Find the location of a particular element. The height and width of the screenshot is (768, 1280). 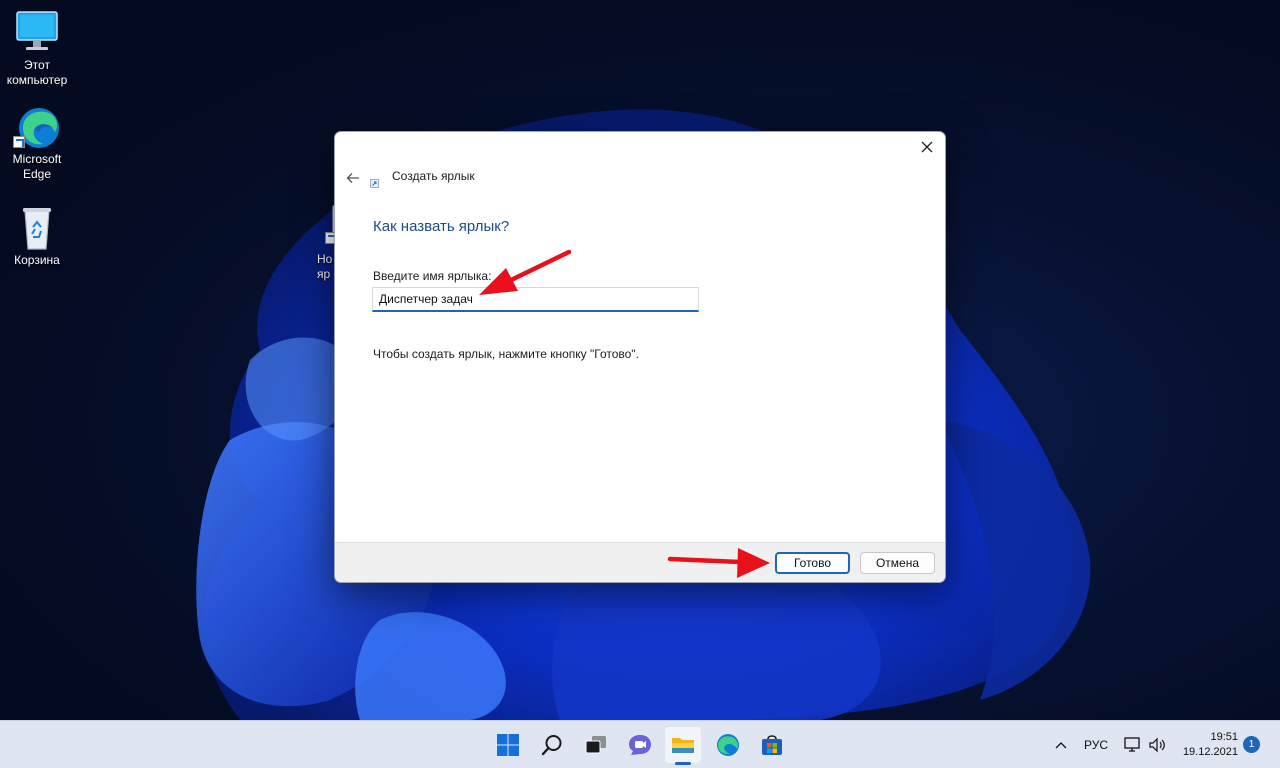

back-button is located at coordinates (353, 178).